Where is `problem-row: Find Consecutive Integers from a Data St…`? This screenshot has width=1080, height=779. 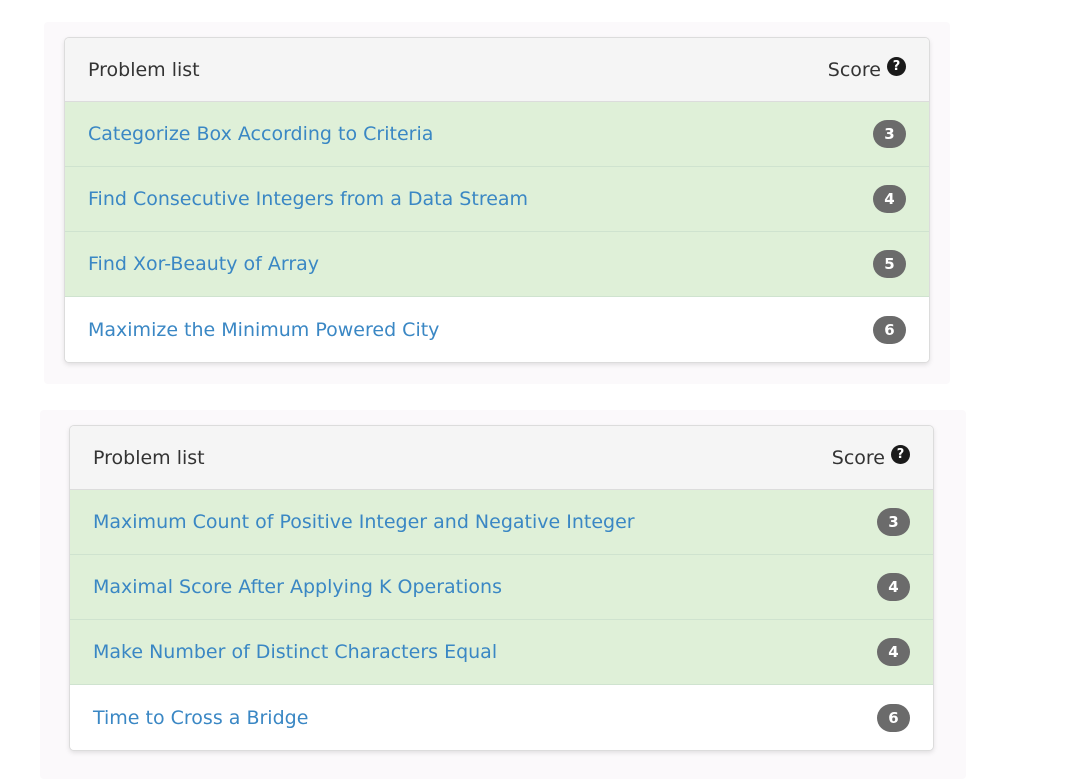
problem-row: Find Consecutive Integers from a Data St… is located at coordinates (497, 199).